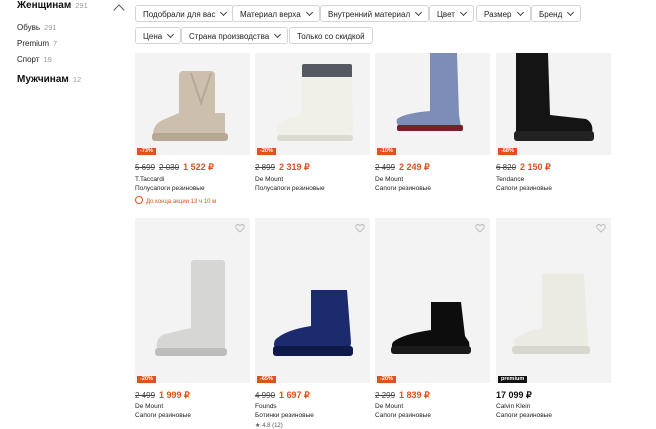  What do you see at coordinates (507, 151) in the screenshot?
I see `discount-badge: -68%` at bounding box center [507, 151].